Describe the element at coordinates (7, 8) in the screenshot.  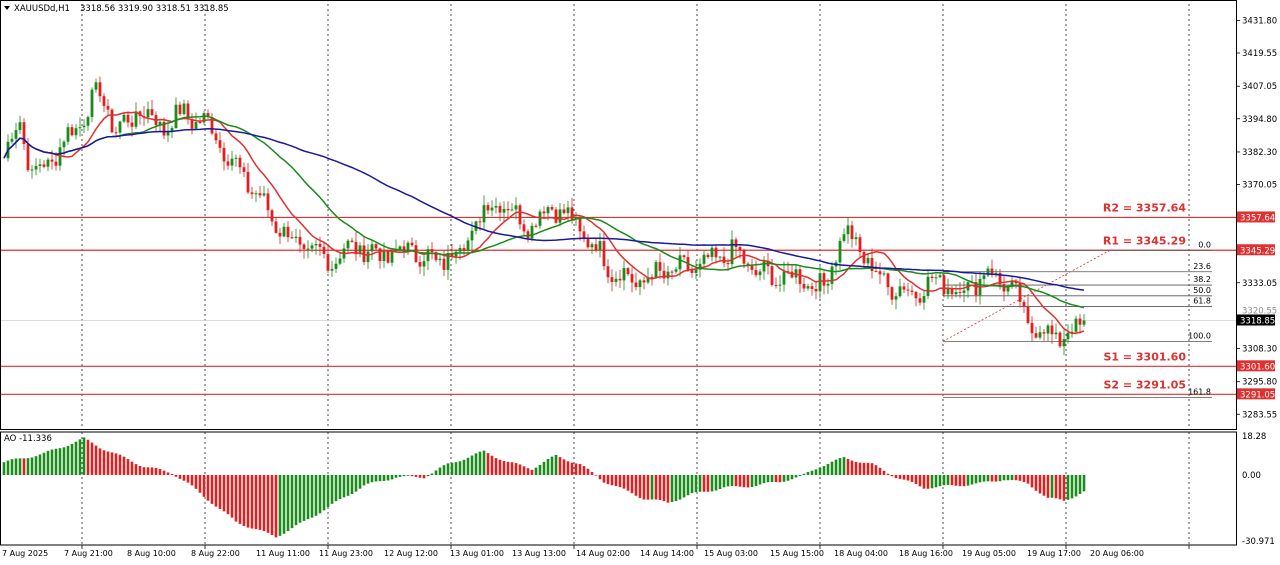
I see `dropdown-triangle-icon` at that location.